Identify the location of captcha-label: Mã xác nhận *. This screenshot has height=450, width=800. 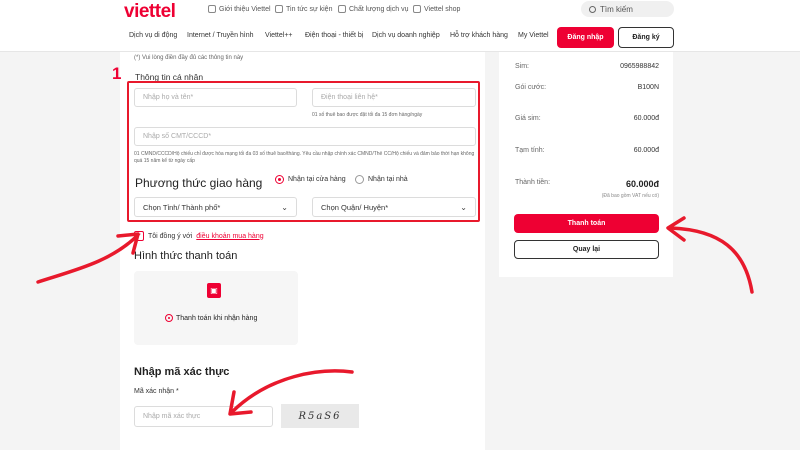
(156, 391).